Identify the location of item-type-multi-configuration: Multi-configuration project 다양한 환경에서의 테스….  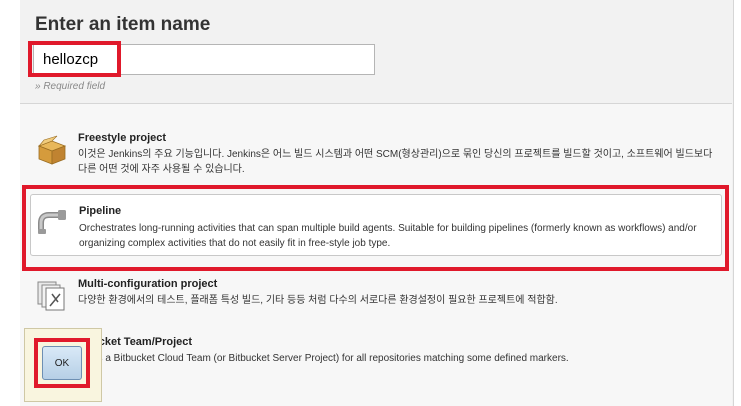
(376, 298).